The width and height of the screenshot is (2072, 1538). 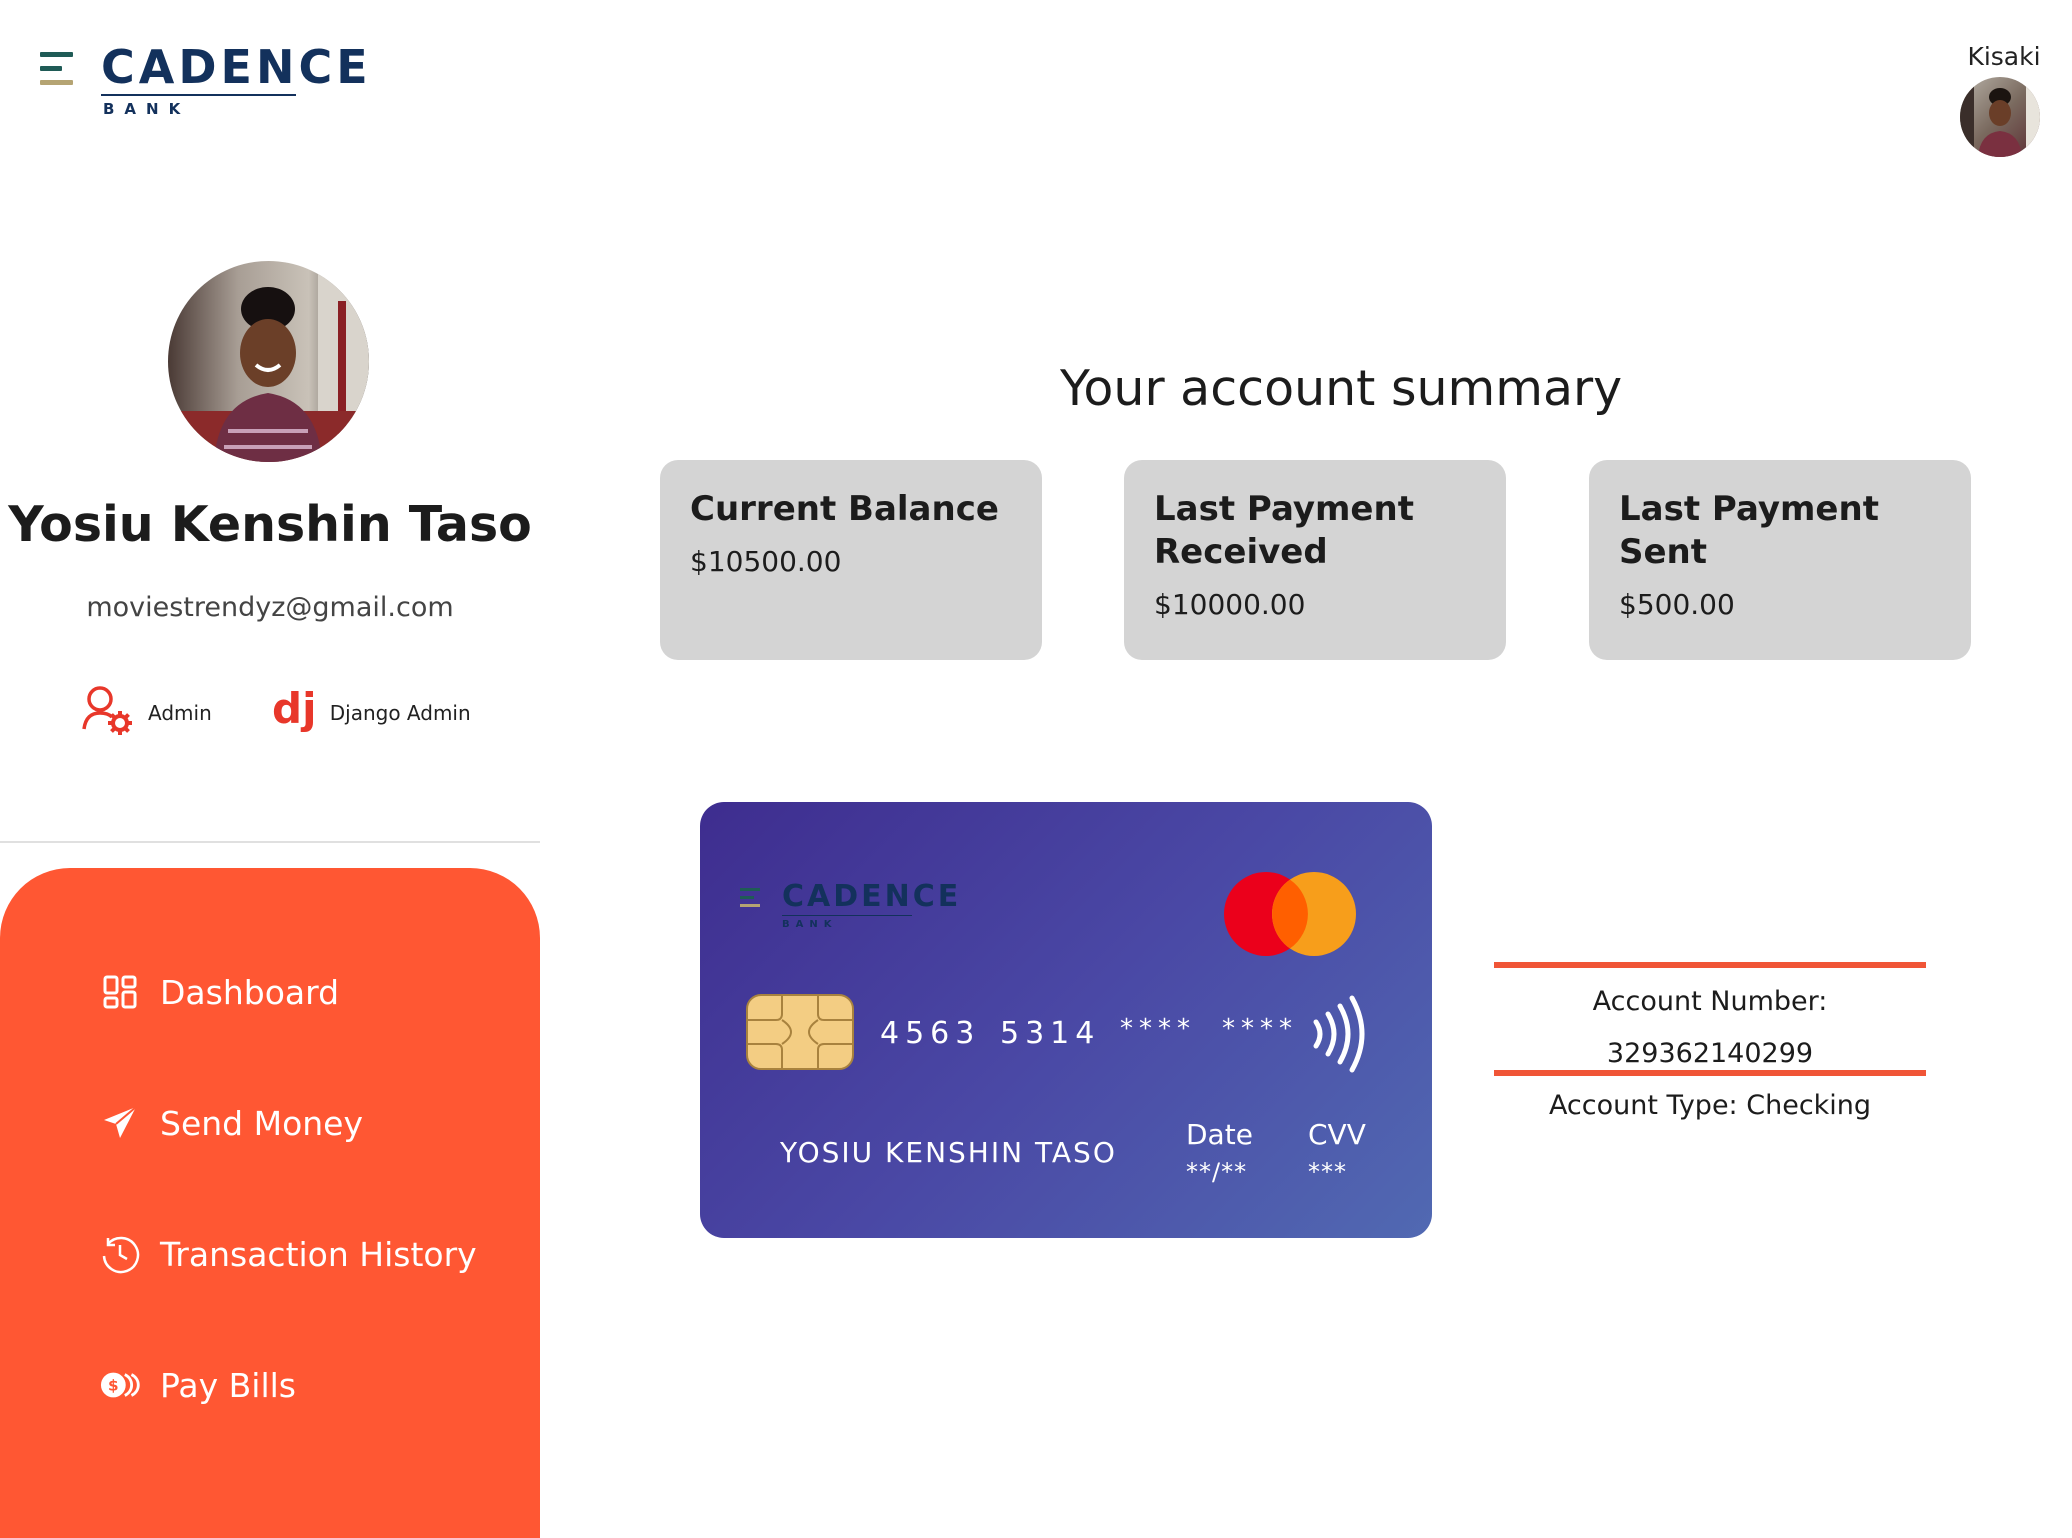 What do you see at coordinates (2004, 56) in the screenshot?
I see `top-user-name: Kisaki` at bounding box center [2004, 56].